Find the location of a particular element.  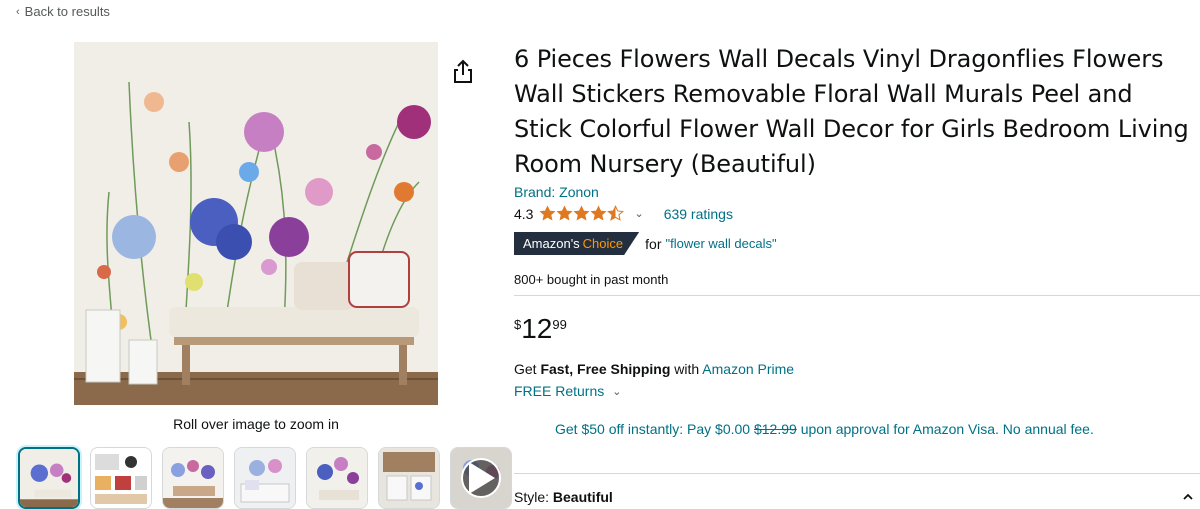

free-returns-link: FREE Returns ⌄ is located at coordinates (567, 391).